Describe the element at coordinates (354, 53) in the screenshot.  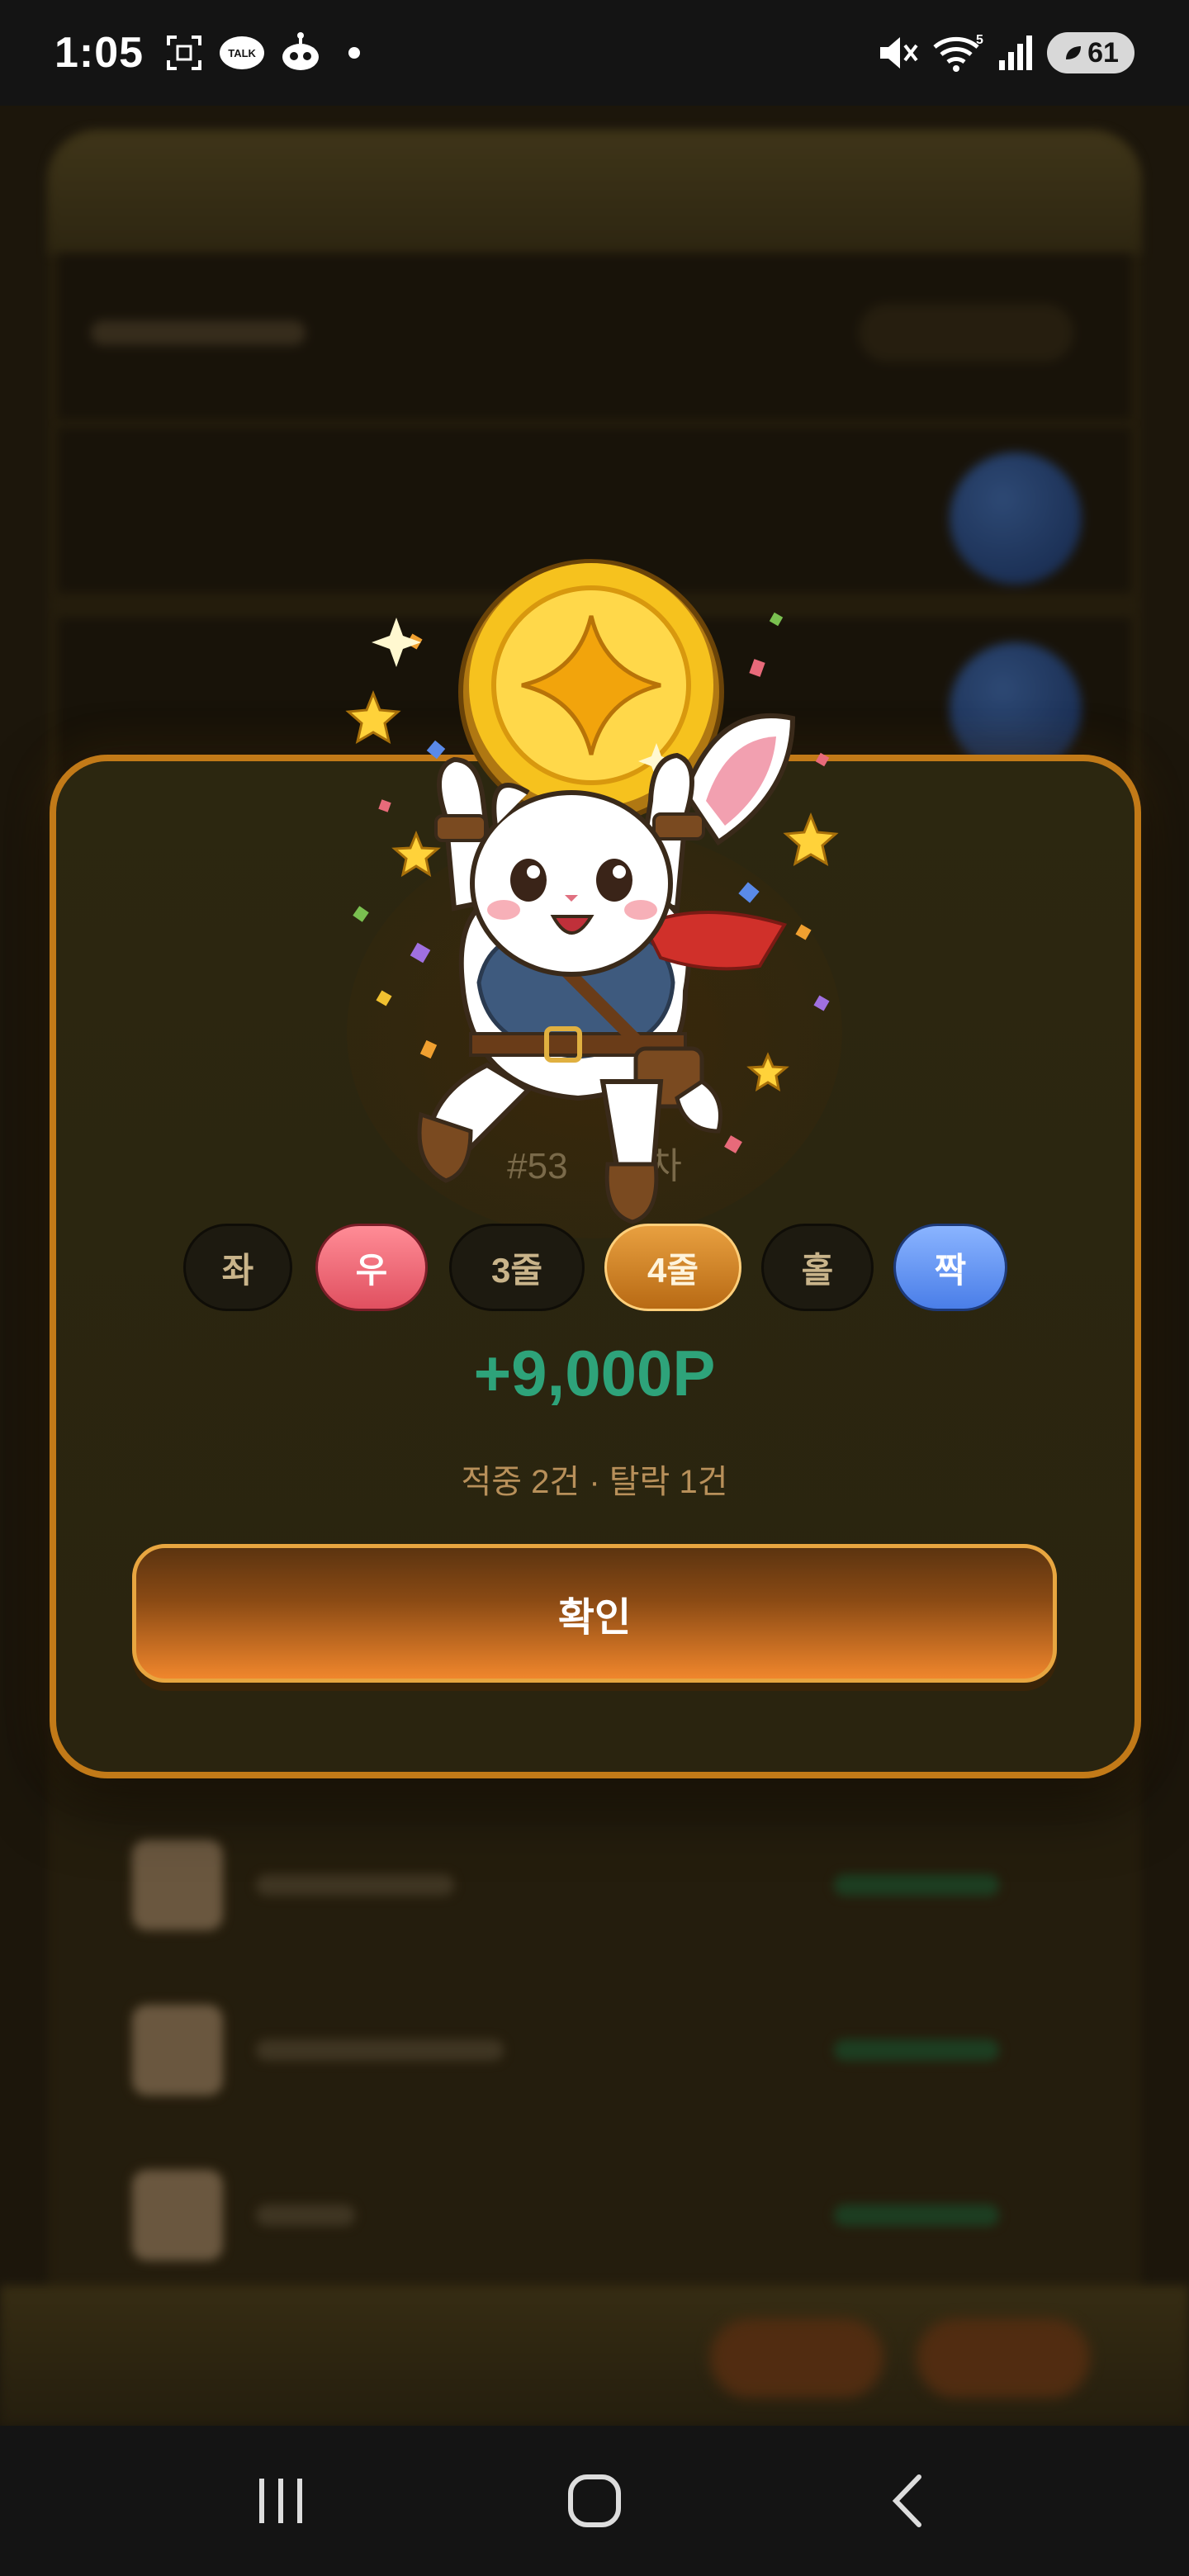
I see `notification-dot-icon` at that location.